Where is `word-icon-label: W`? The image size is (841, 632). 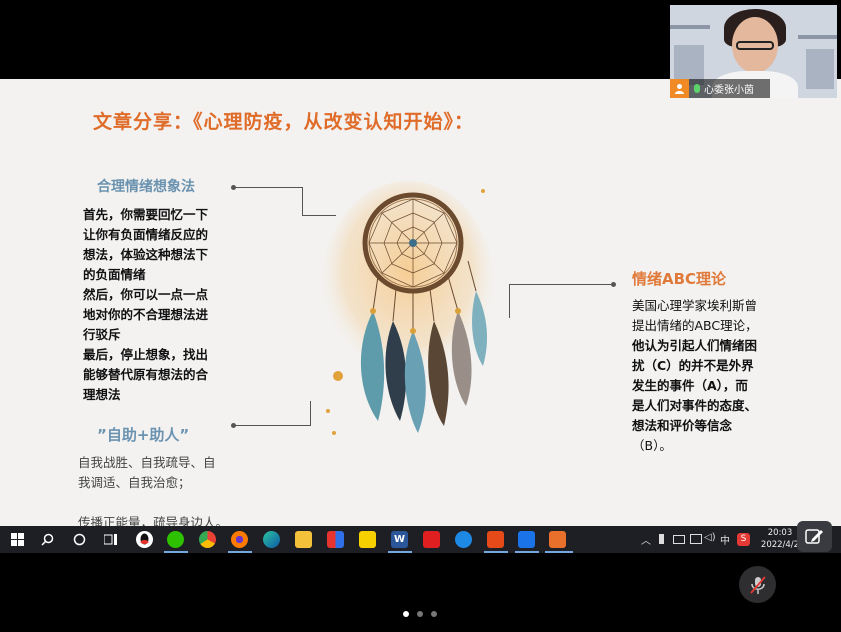
word-icon-label: W is located at coordinates (399, 539).